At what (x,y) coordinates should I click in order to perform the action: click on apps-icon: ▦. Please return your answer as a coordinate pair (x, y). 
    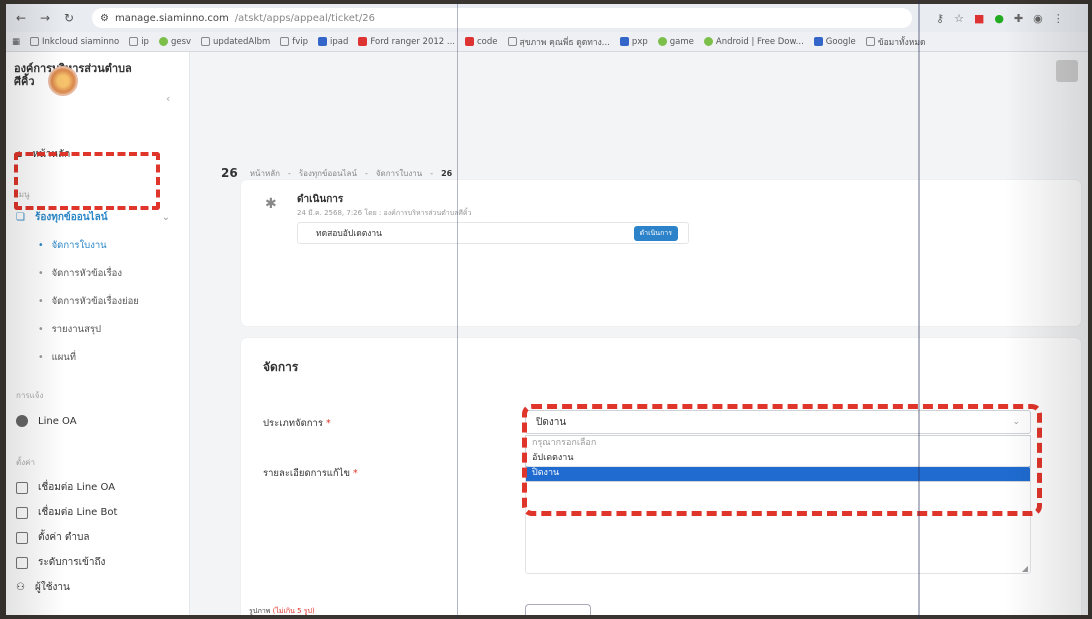
    Looking at the image, I should click on (16, 42).